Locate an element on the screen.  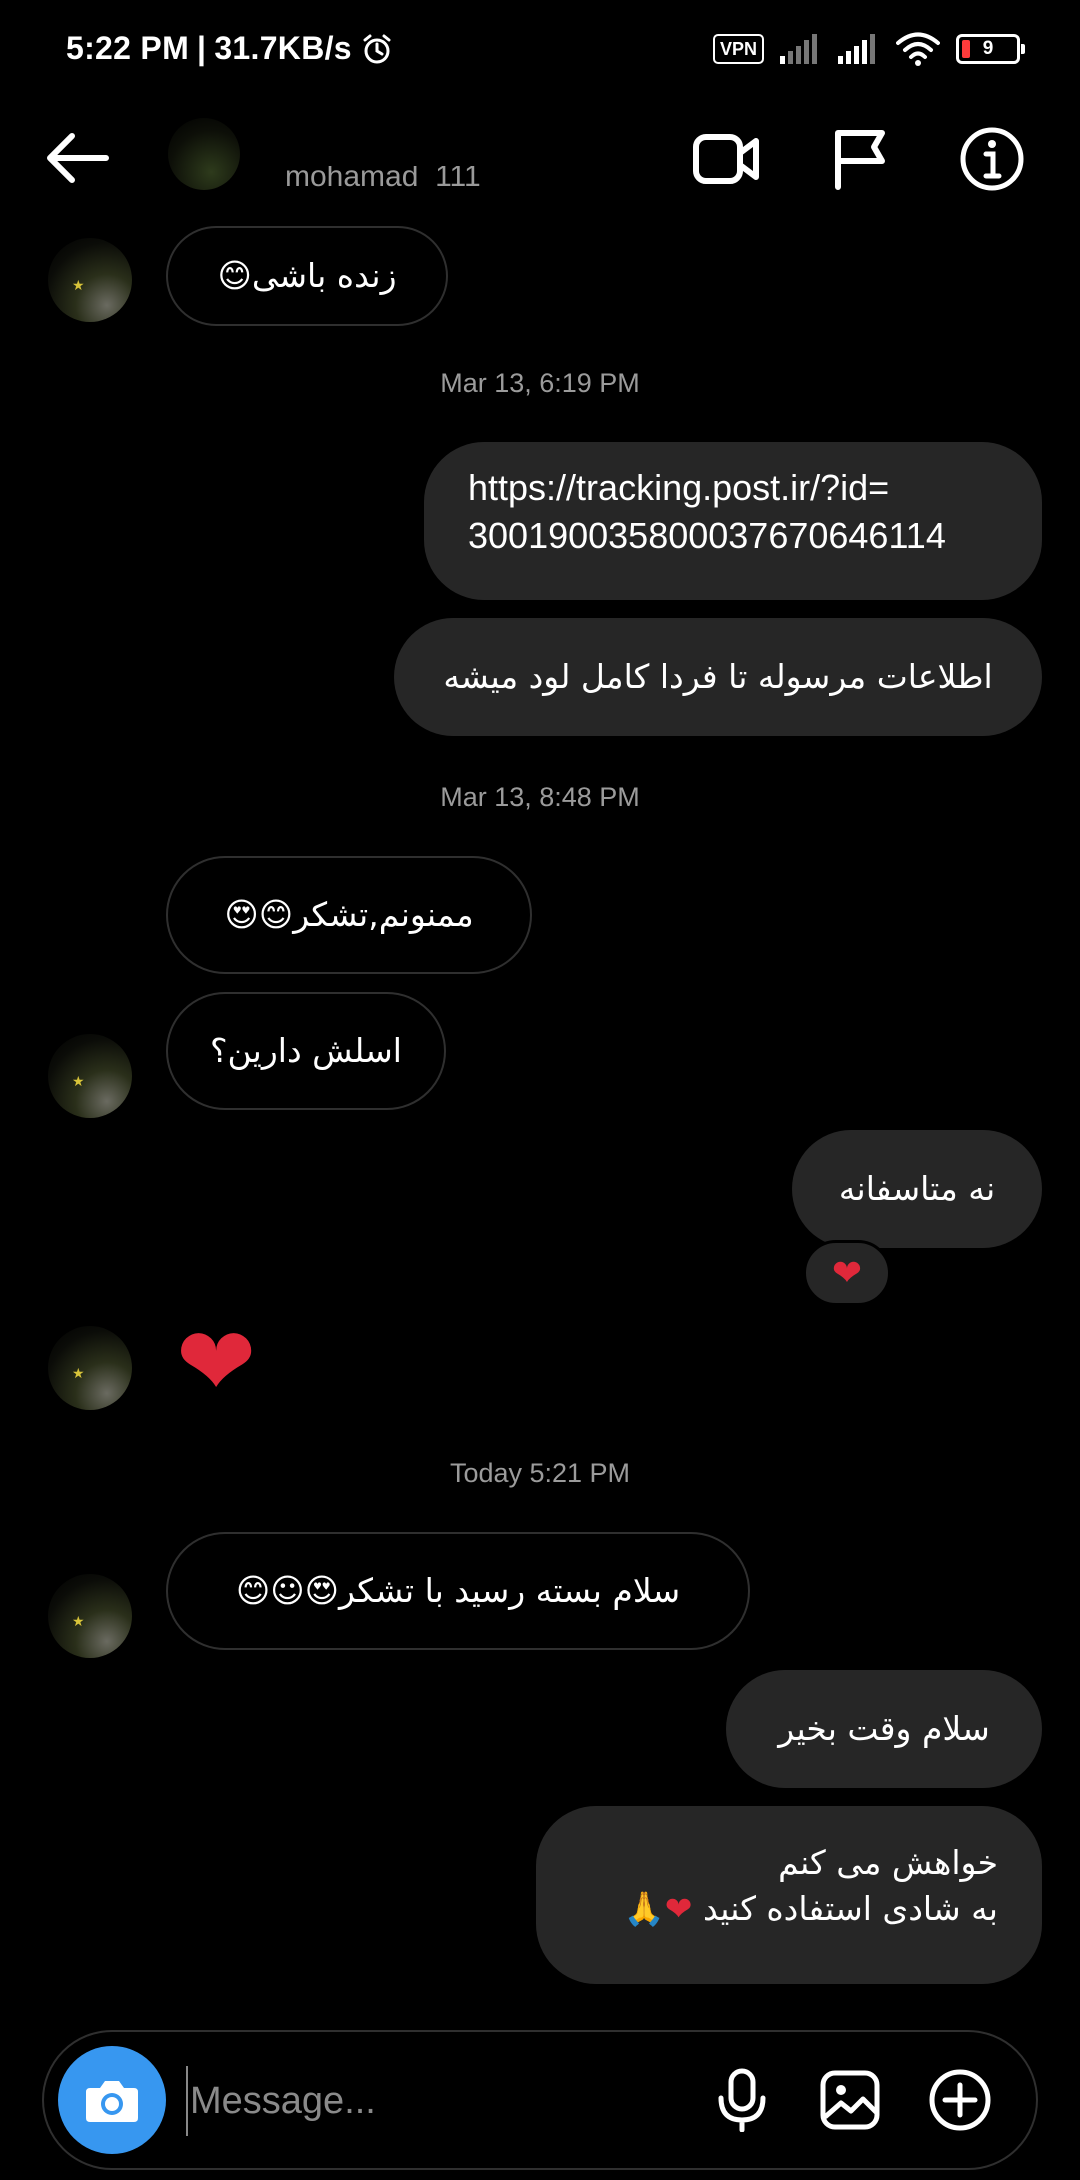
incoming-message: سلام بسته رسید با تشکر 😍☺😊 is located at coordinates (458, 1591).